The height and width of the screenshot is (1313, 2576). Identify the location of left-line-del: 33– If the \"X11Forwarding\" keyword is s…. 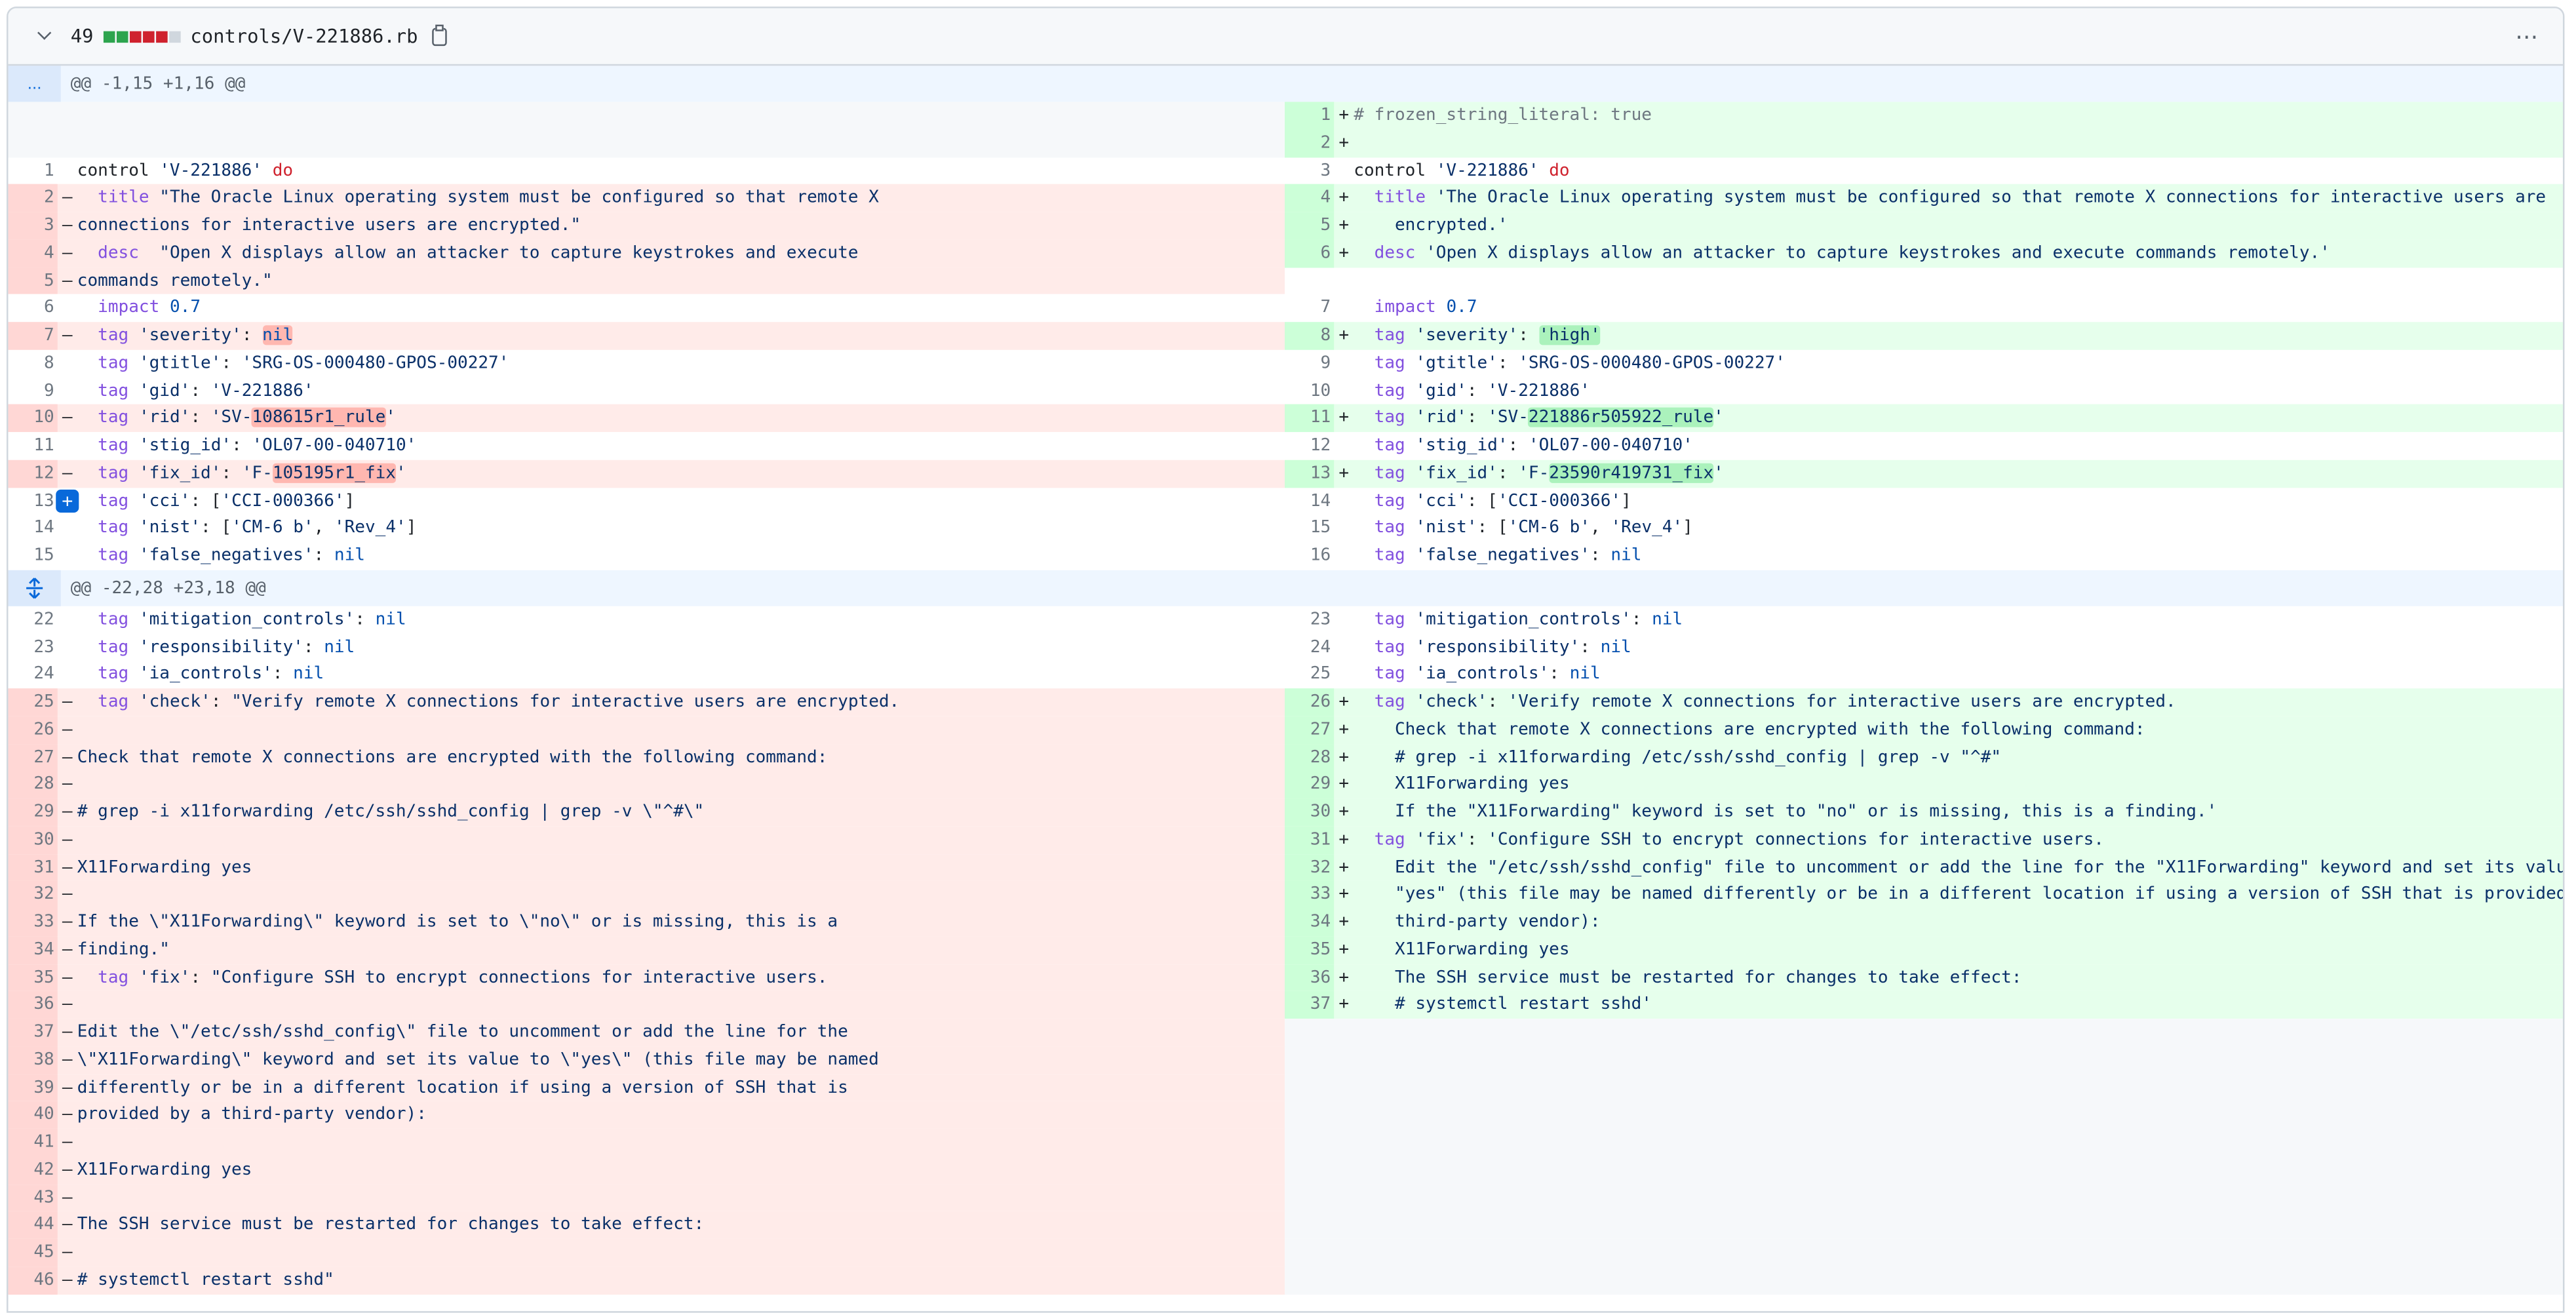
(646, 923).